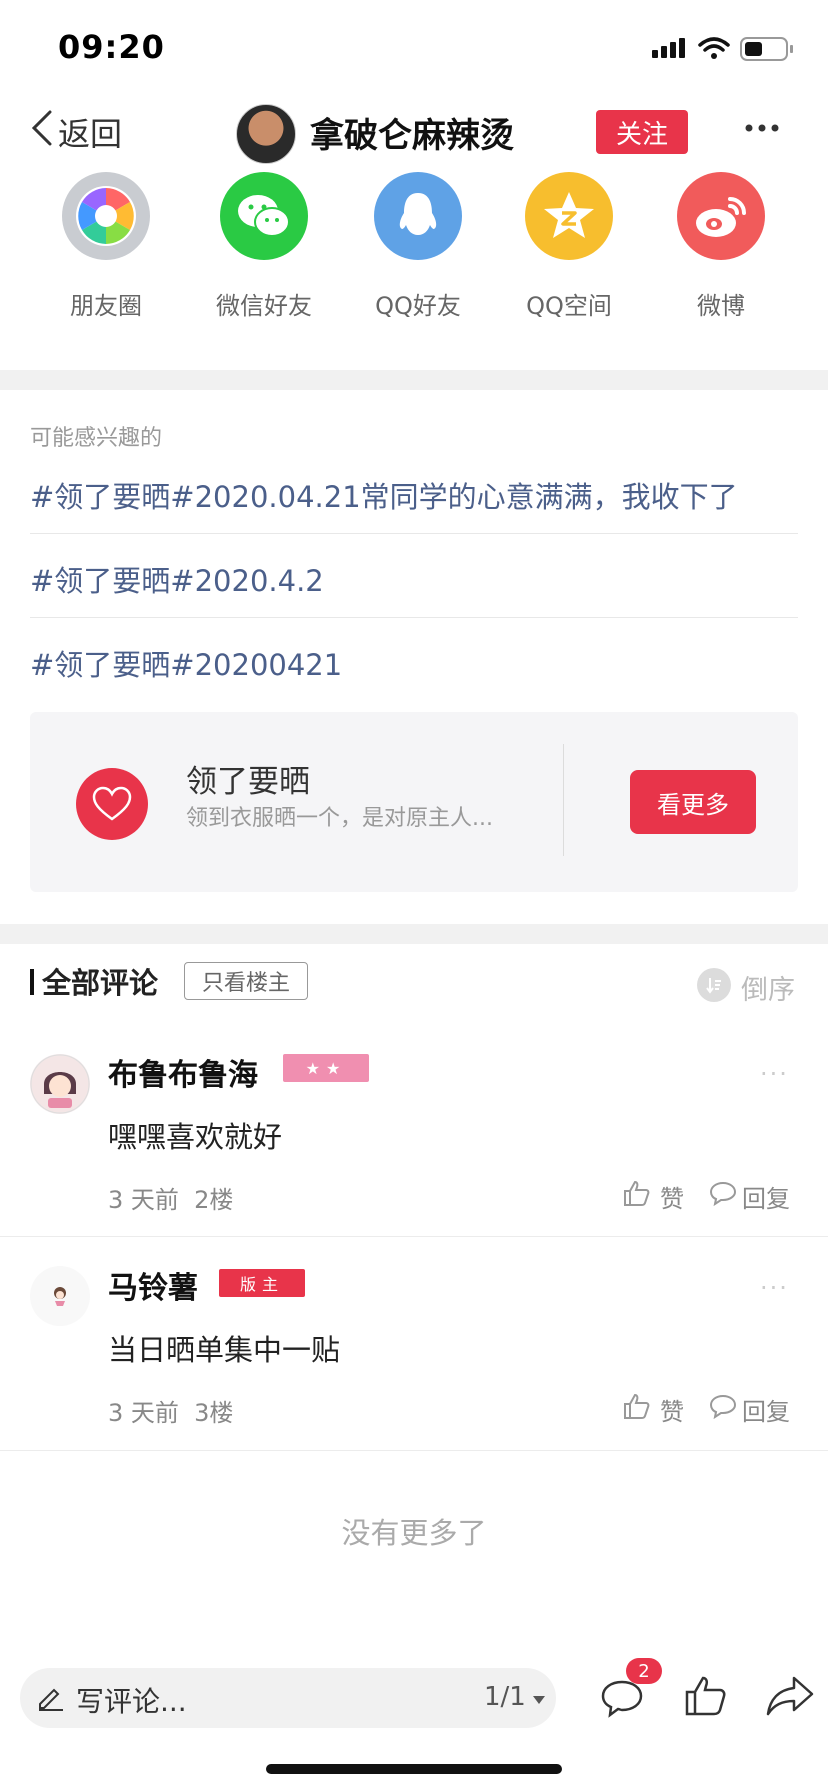 The image size is (828, 1792). I want to click on comment-count-badge: 2, so click(644, 1671).